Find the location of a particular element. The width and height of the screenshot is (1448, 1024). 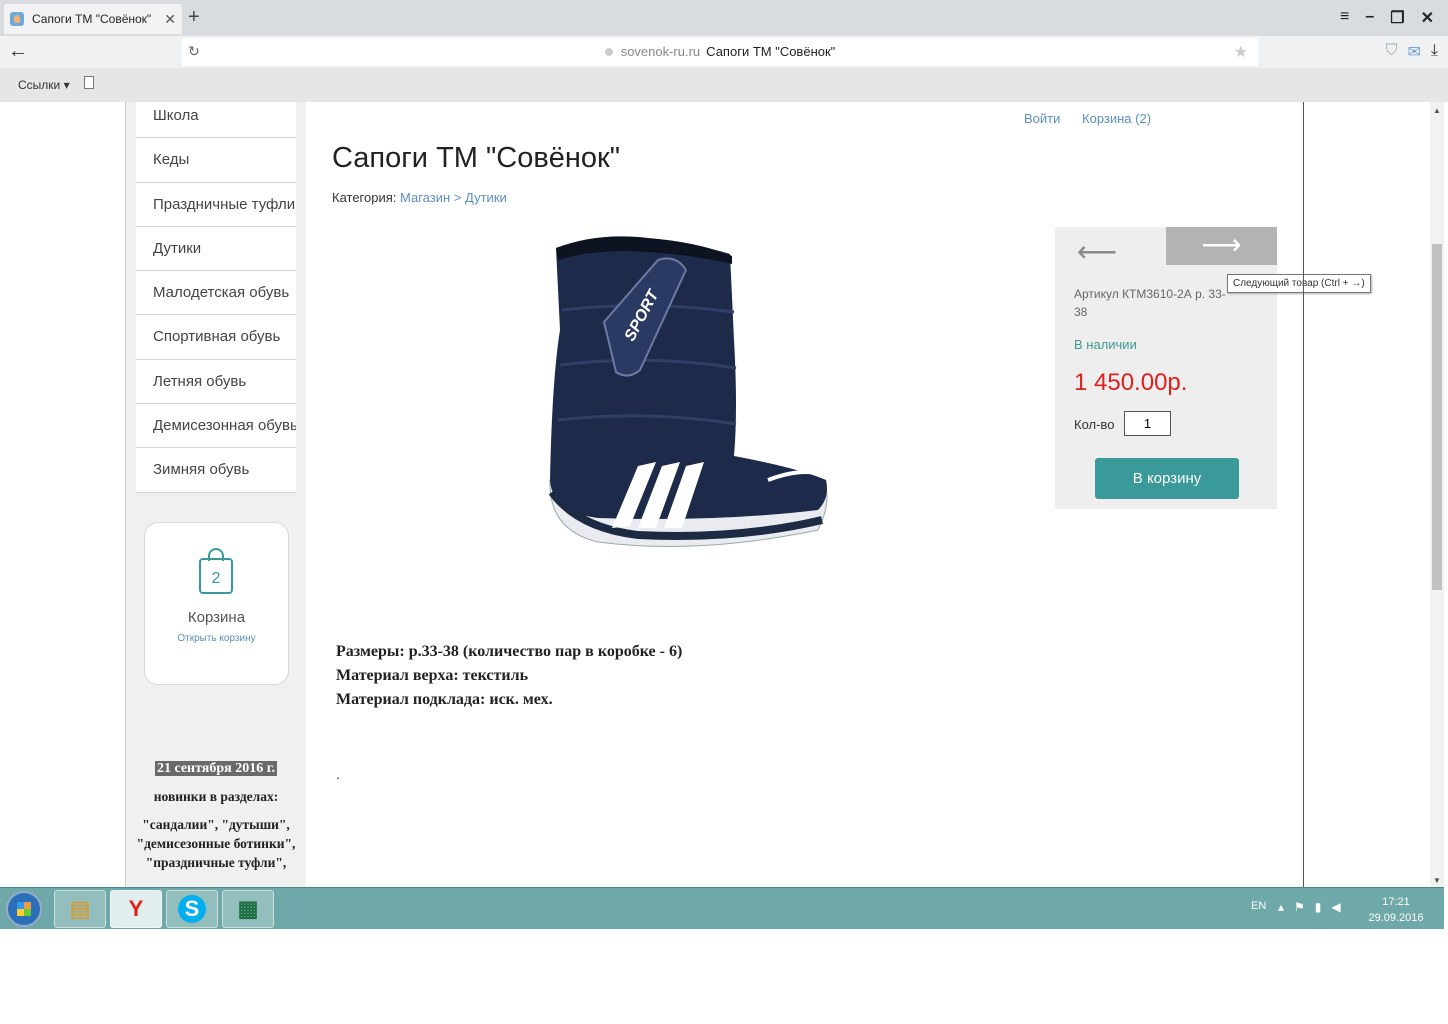

url-page-title: Сапоги ТМ "Совёнок" is located at coordinates (771, 51).